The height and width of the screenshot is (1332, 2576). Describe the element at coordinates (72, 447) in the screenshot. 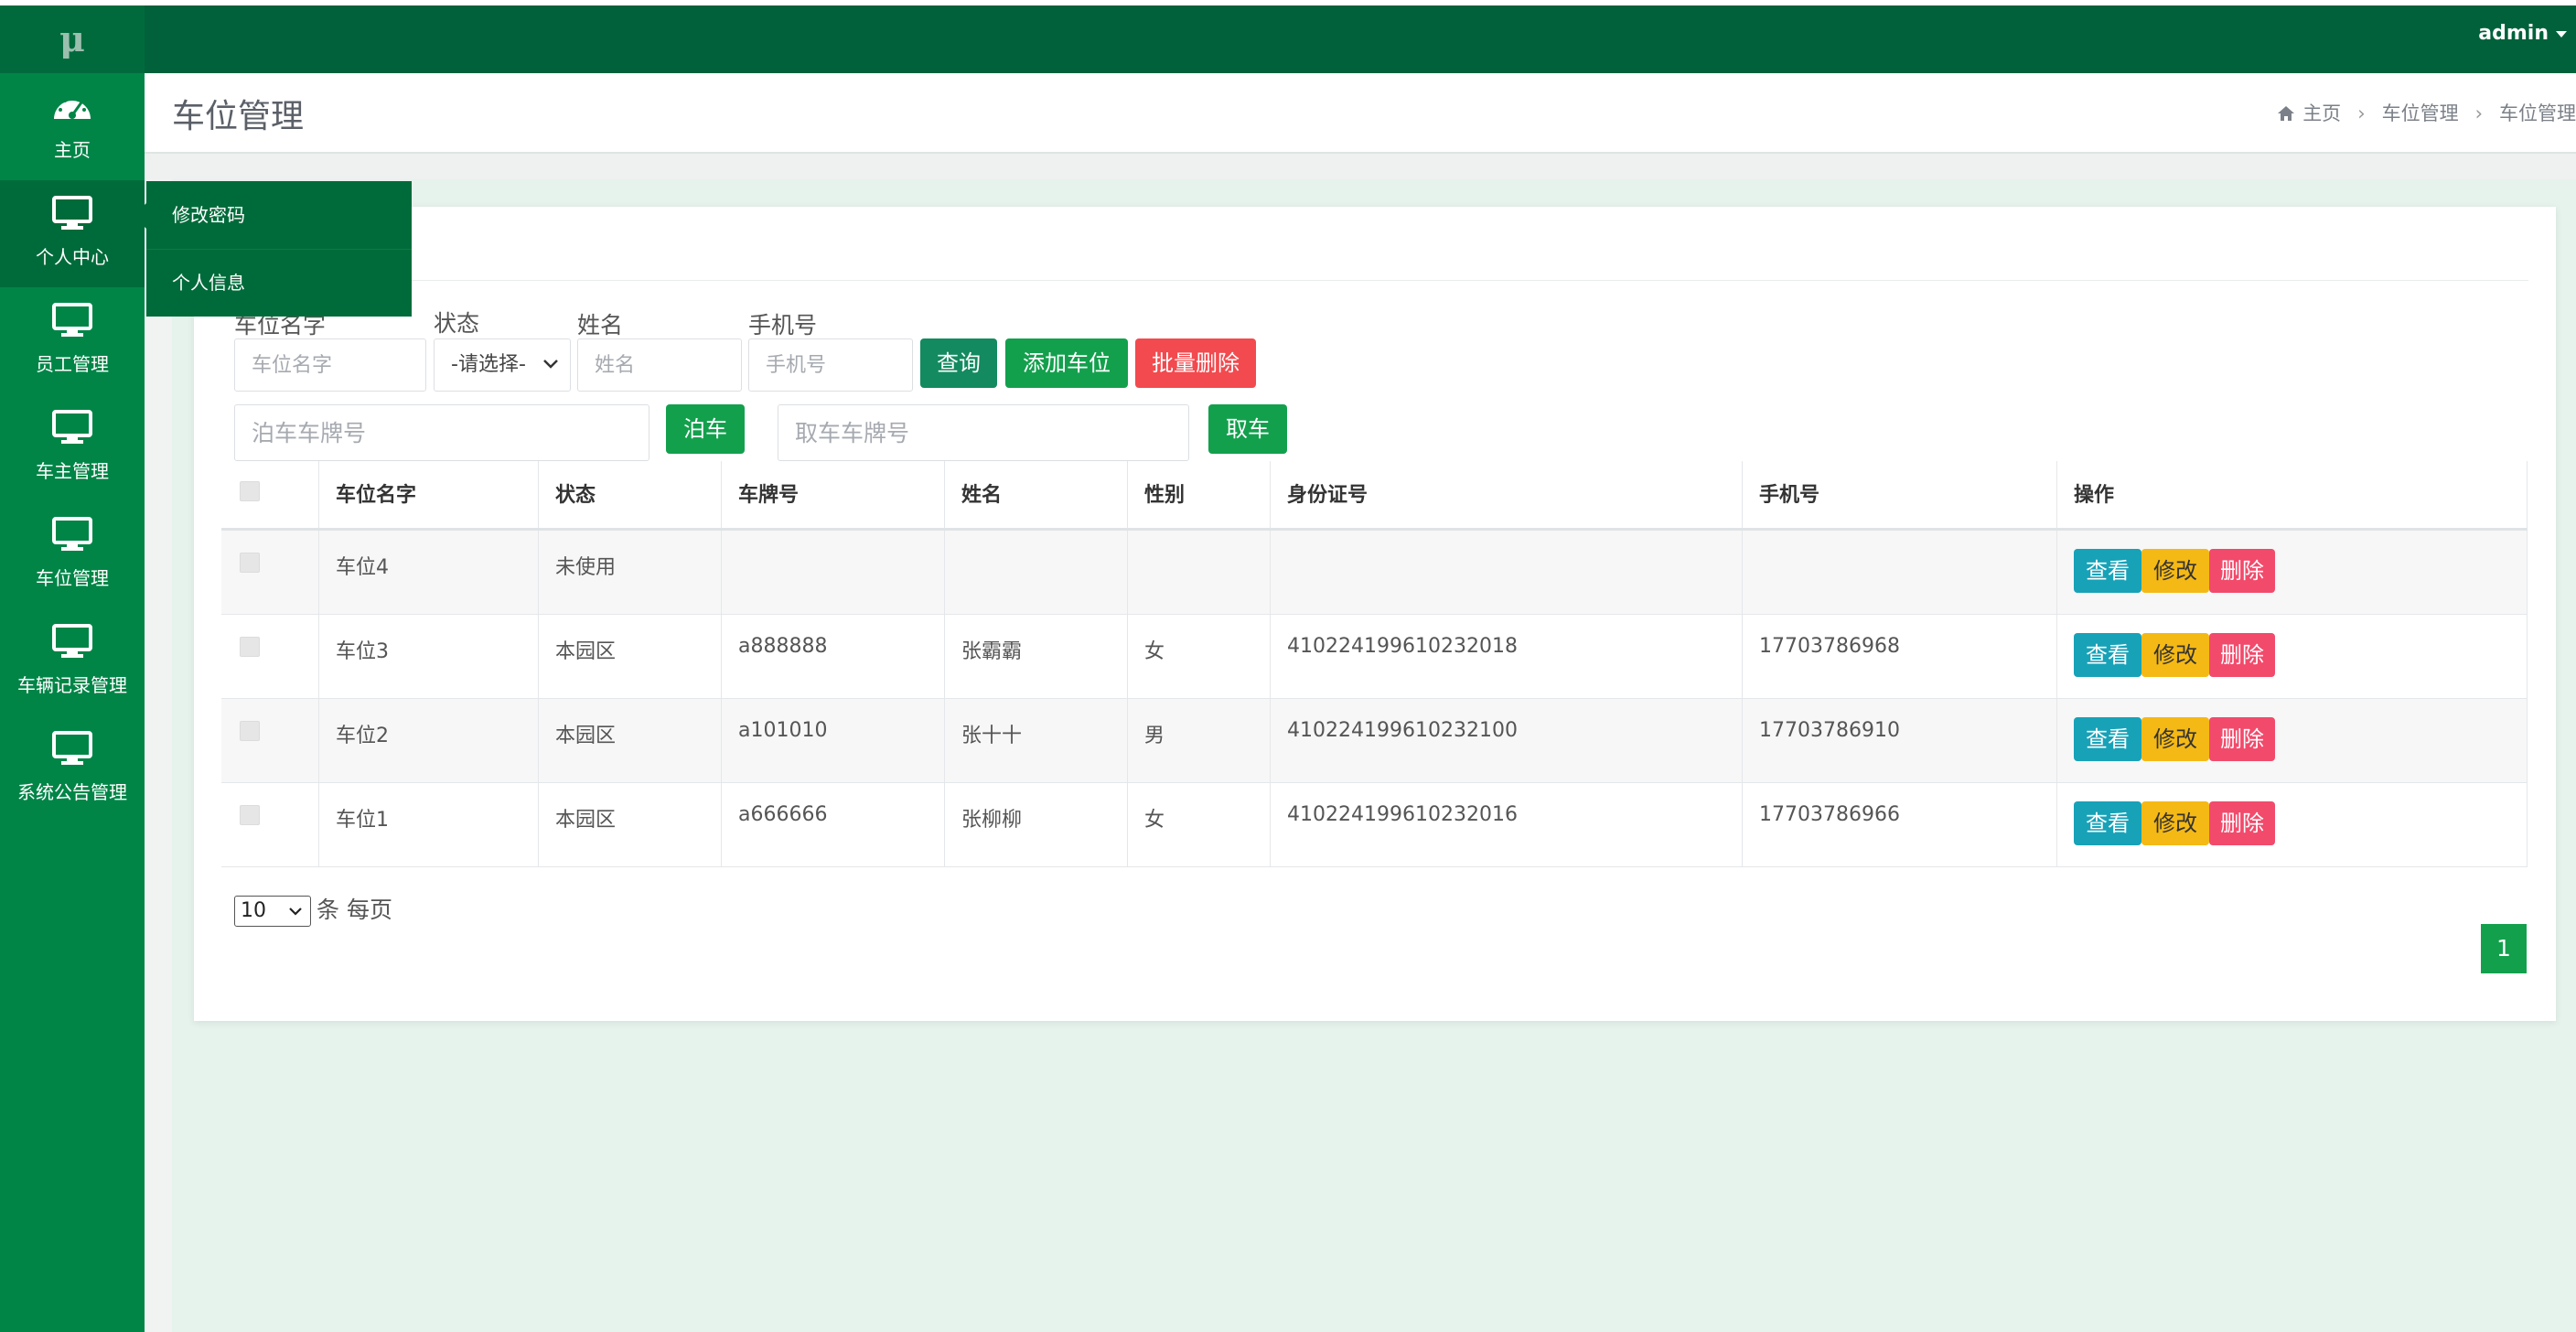

I see `sidebar-item-owners: 车主管理` at that location.